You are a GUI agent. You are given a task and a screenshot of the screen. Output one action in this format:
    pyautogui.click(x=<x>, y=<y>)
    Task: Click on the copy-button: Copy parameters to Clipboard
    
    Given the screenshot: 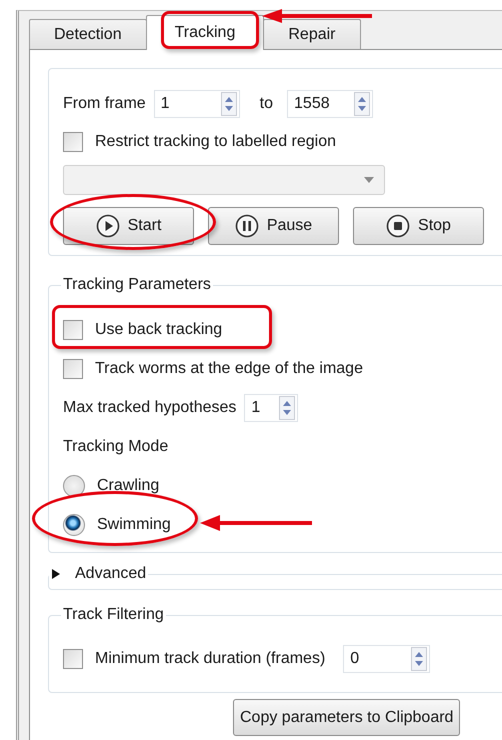 What is the action you would take?
    pyautogui.click(x=346, y=717)
    